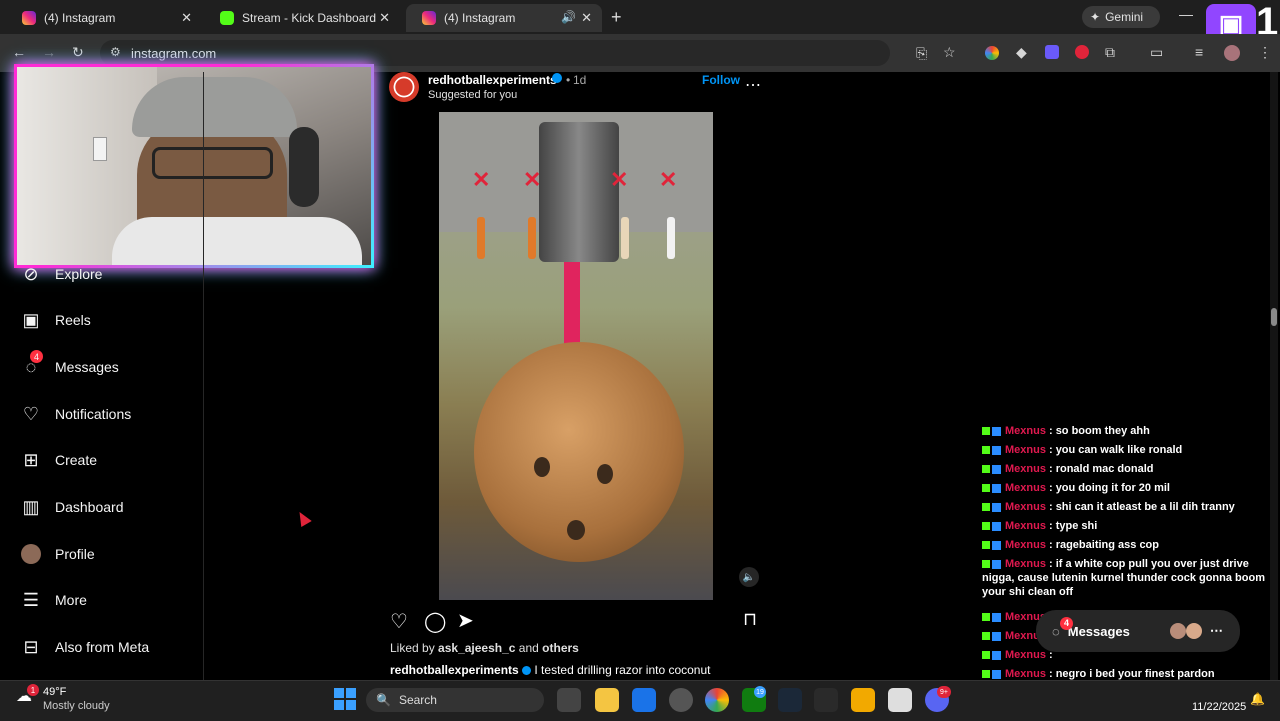 This screenshot has width=1280, height=721. I want to click on shirt, so click(237, 241).